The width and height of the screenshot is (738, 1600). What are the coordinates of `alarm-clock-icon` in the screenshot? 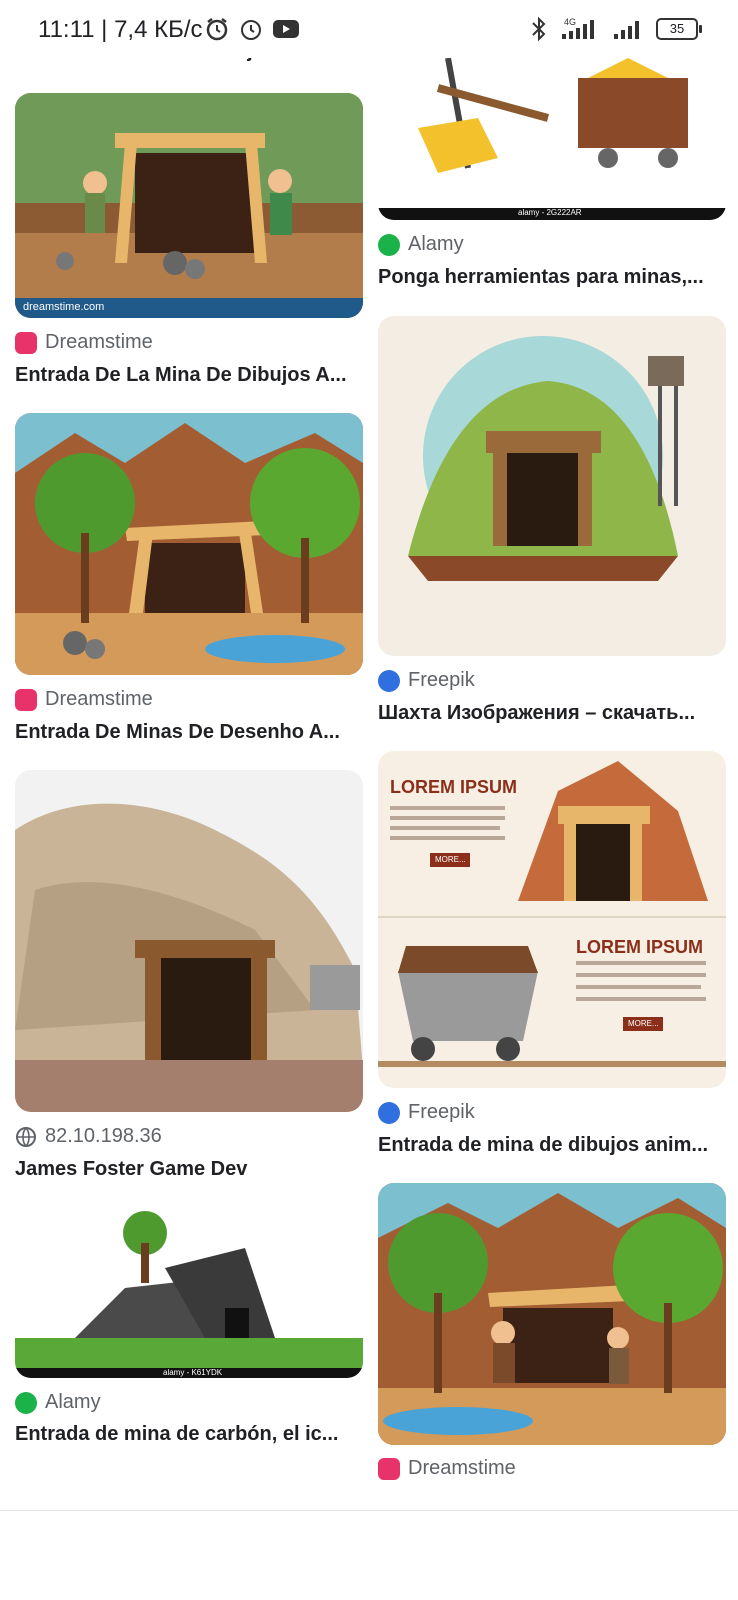 It's located at (251, 30).